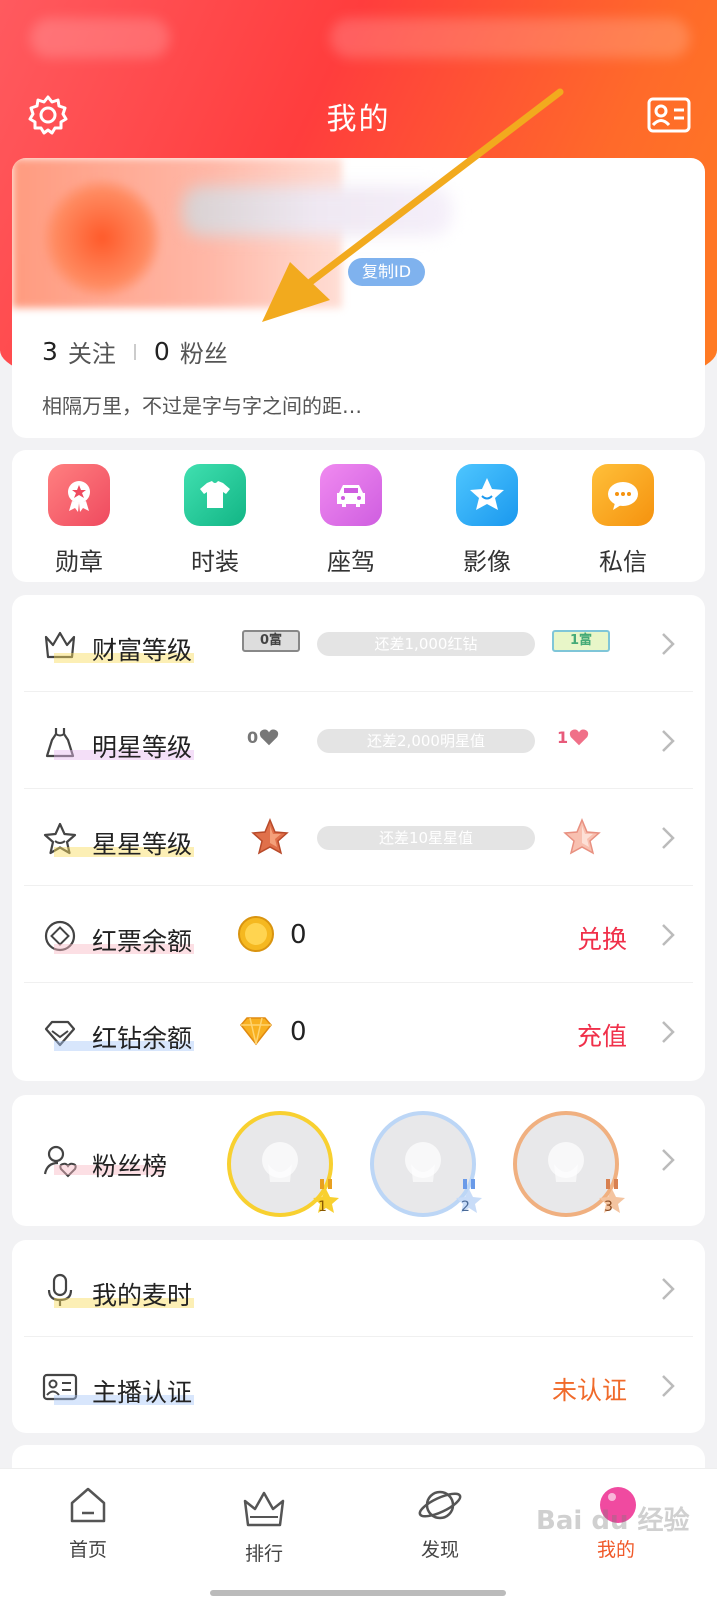 The image size is (717, 1600). Describe the element at coordinates (351, 562) in the screenshot. I see `shortcut-label: 座驾` at that location.